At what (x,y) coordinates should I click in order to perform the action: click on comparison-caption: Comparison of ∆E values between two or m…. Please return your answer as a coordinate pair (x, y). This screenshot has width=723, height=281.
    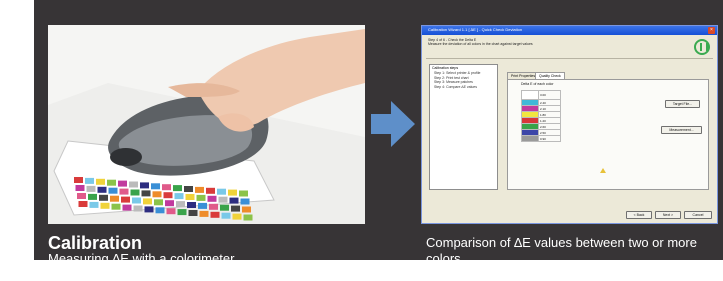
    Looking at the image, I should click on (561, 250).